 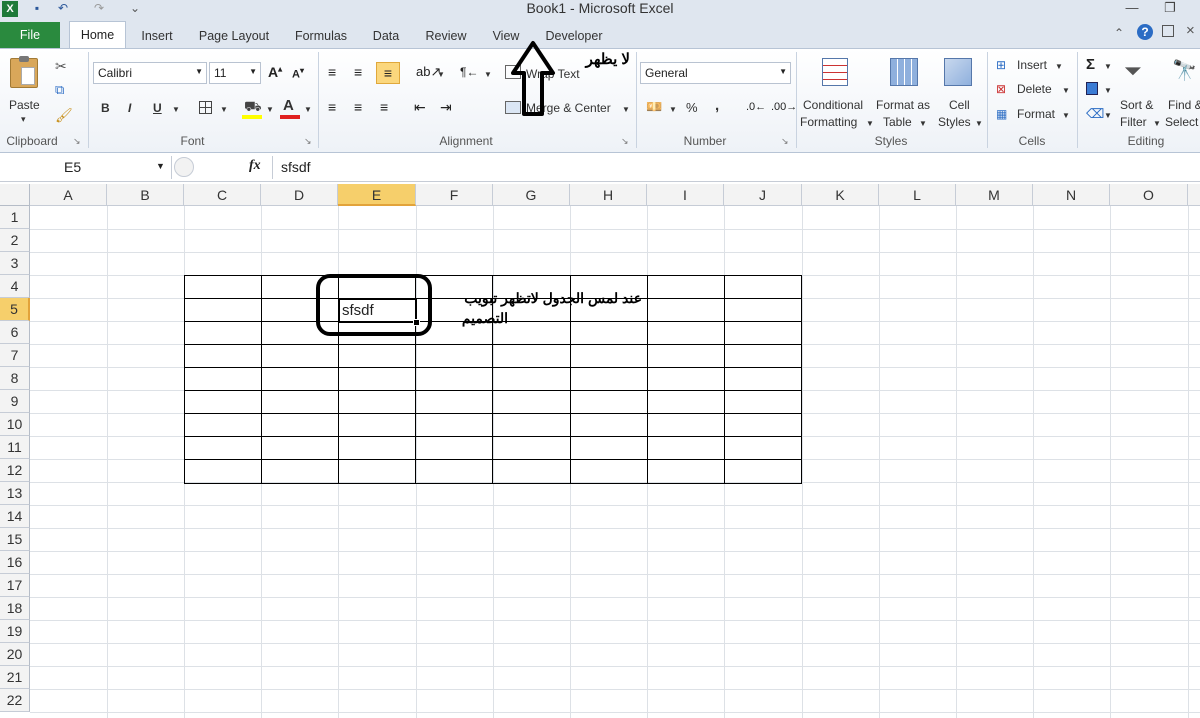 I want to click on number-launcher-icon: ↘, so click(x=785, y=141).